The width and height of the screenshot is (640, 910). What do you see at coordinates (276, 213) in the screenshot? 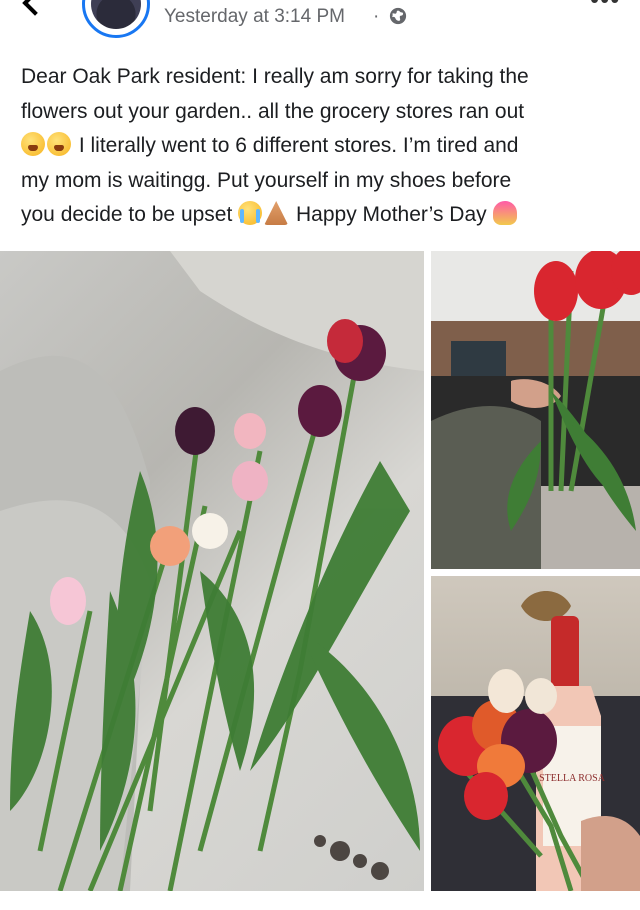
I see `folded-hands-emoji-icon` at bounding box center [276, 213].